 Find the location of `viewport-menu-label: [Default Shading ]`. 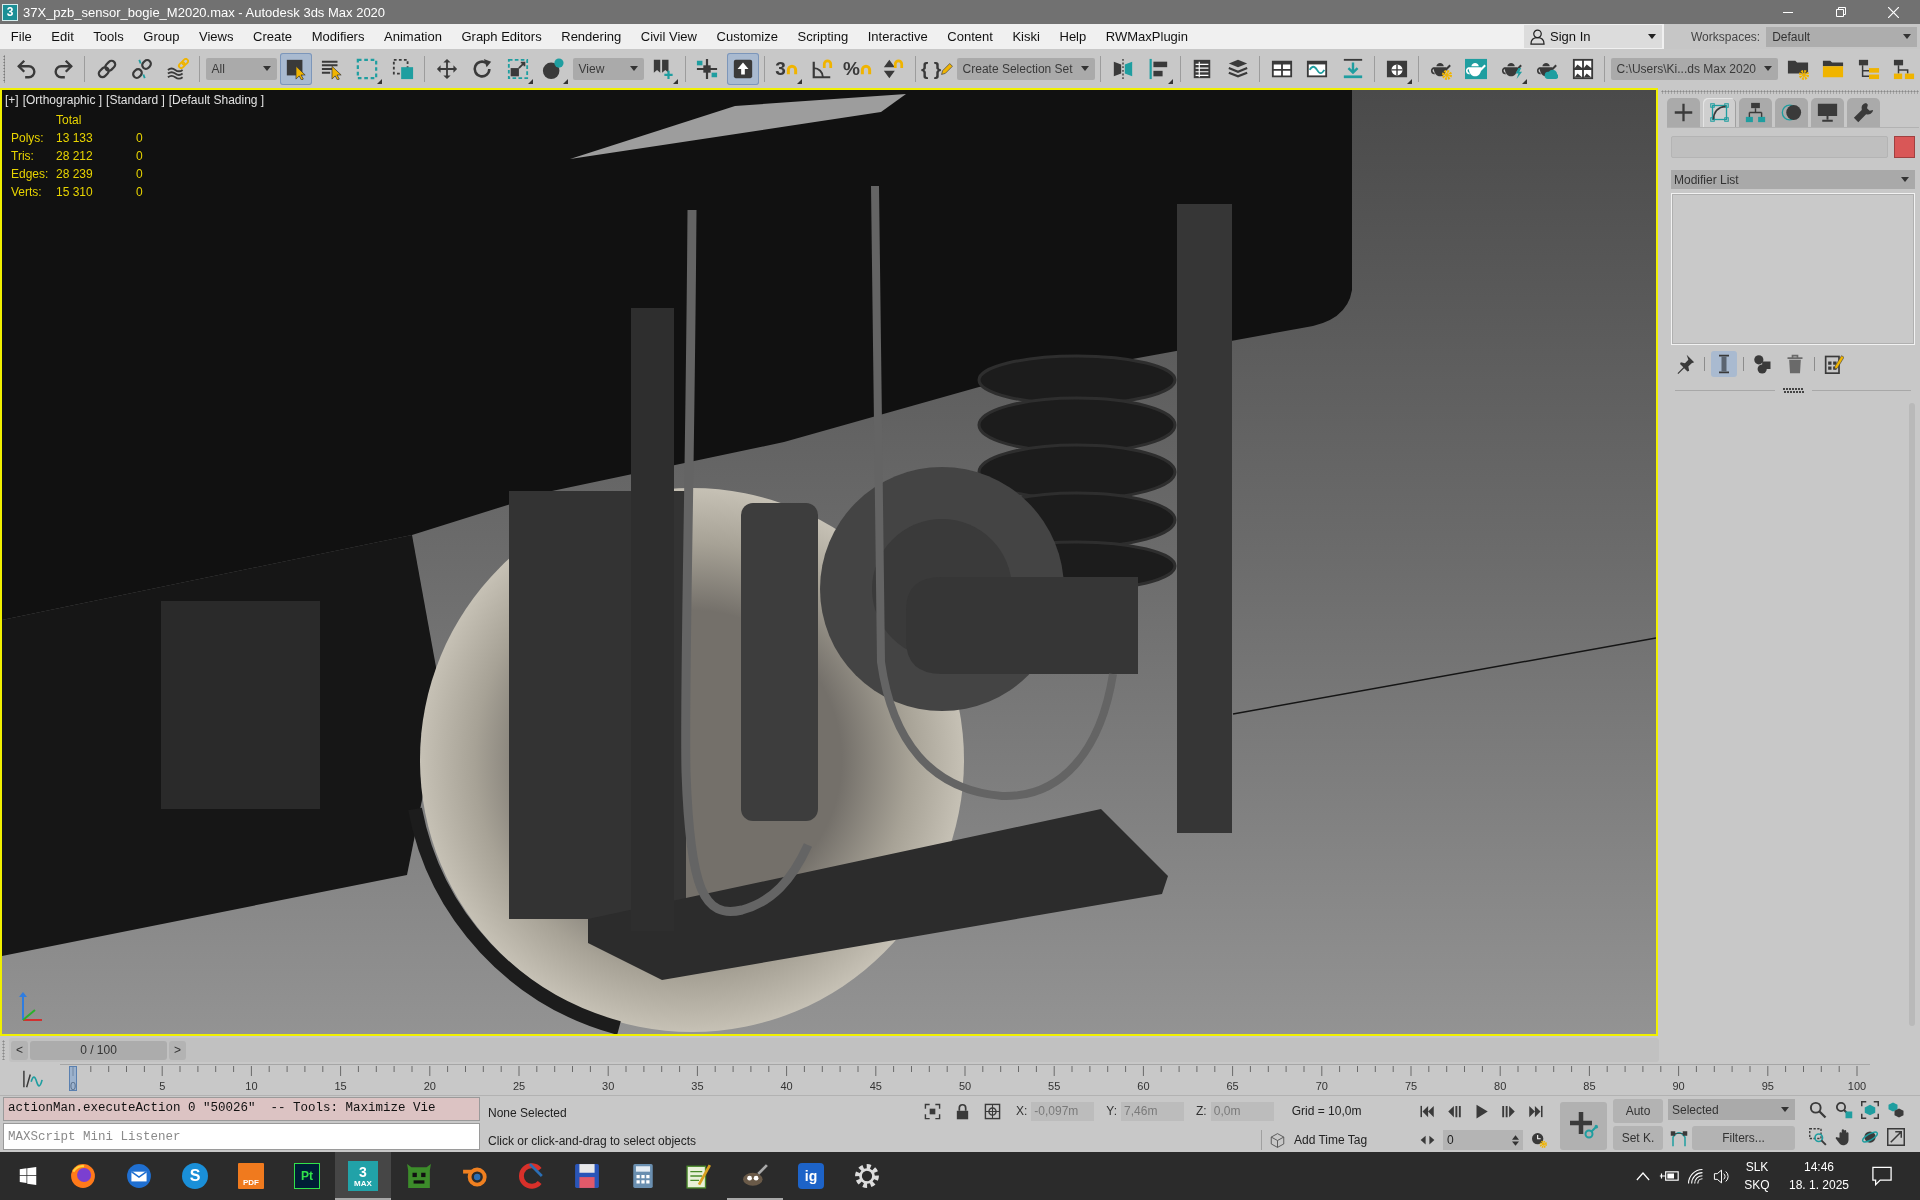

viewport-menu-label: [Default Shading ] is located at coordinates (216, 100).